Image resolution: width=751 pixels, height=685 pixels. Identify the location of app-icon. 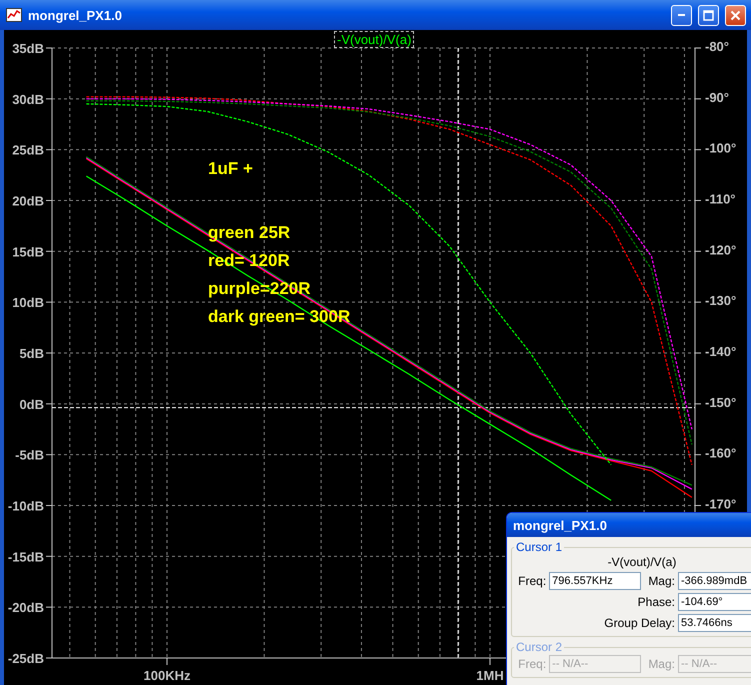
(14, 15).